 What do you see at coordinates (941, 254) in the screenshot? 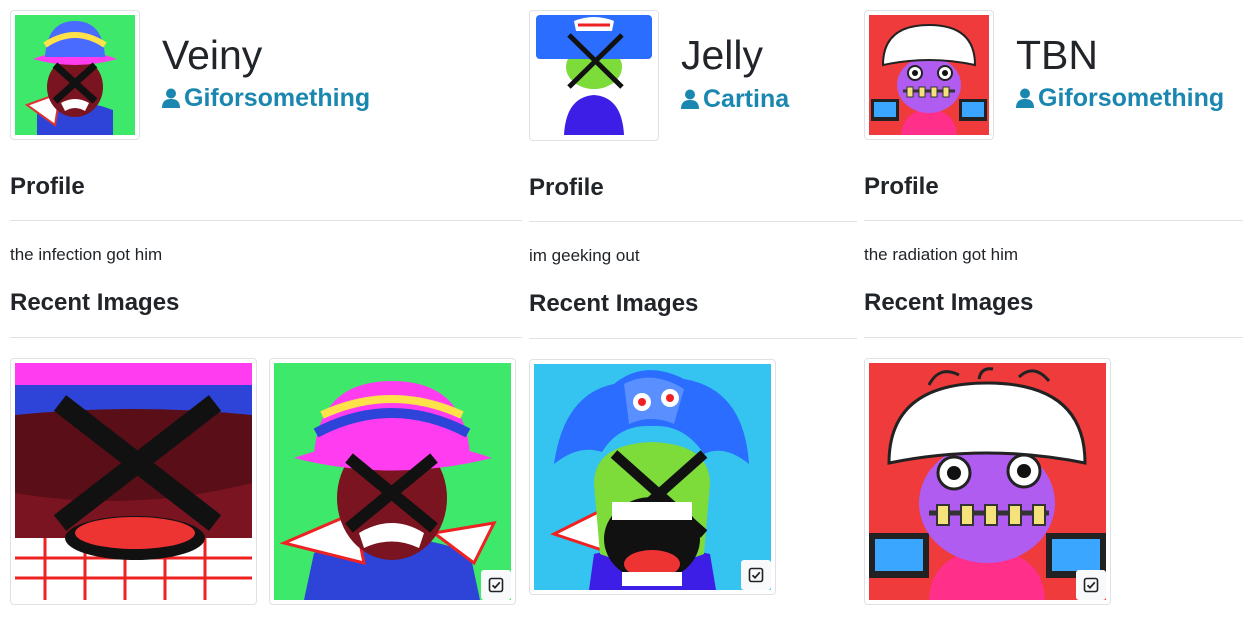
I see `profile-description: the radiation got him` at bounding box center [941, 254].